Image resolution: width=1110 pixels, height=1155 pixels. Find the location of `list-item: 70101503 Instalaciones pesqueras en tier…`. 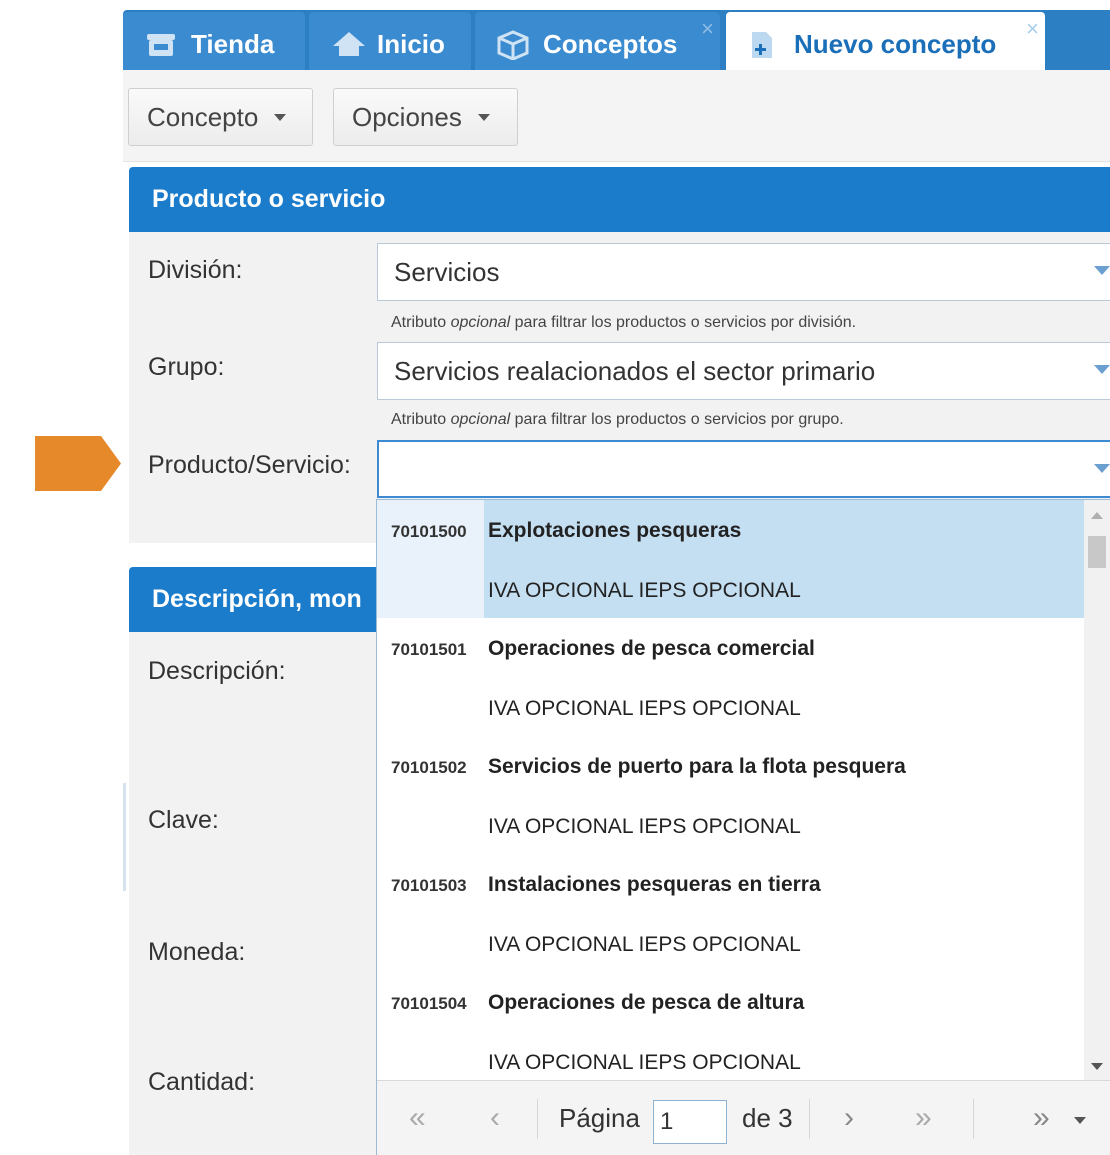

list-item: 70101503 Instalaciones pesqueras en tier… is located at coordinates (730, 913).